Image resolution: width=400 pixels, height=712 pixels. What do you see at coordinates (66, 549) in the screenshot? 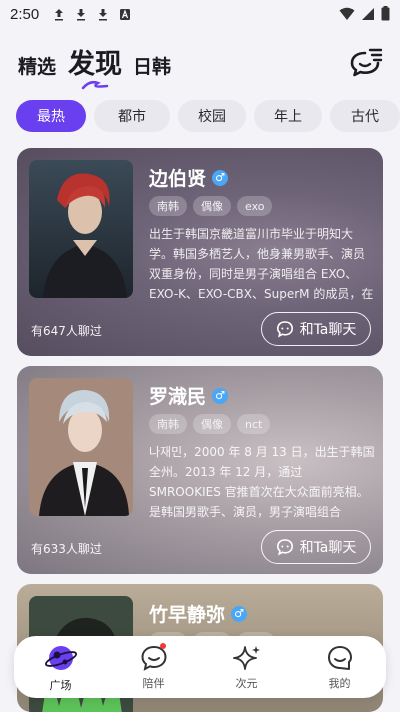
I see `chat-count: 有633人聊过` at bounding box center [66, 549].